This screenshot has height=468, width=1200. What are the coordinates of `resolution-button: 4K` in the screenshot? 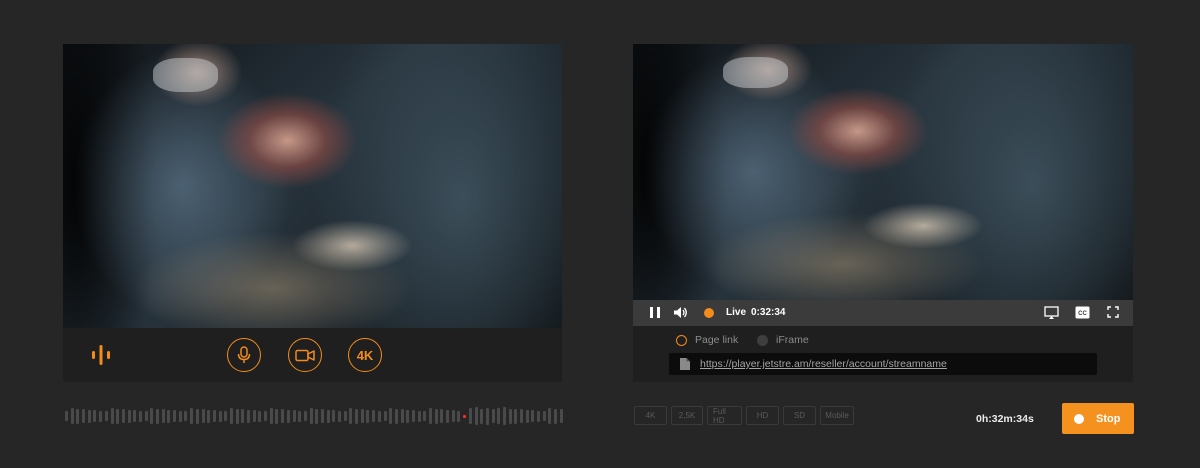 It's located at (365, 355).